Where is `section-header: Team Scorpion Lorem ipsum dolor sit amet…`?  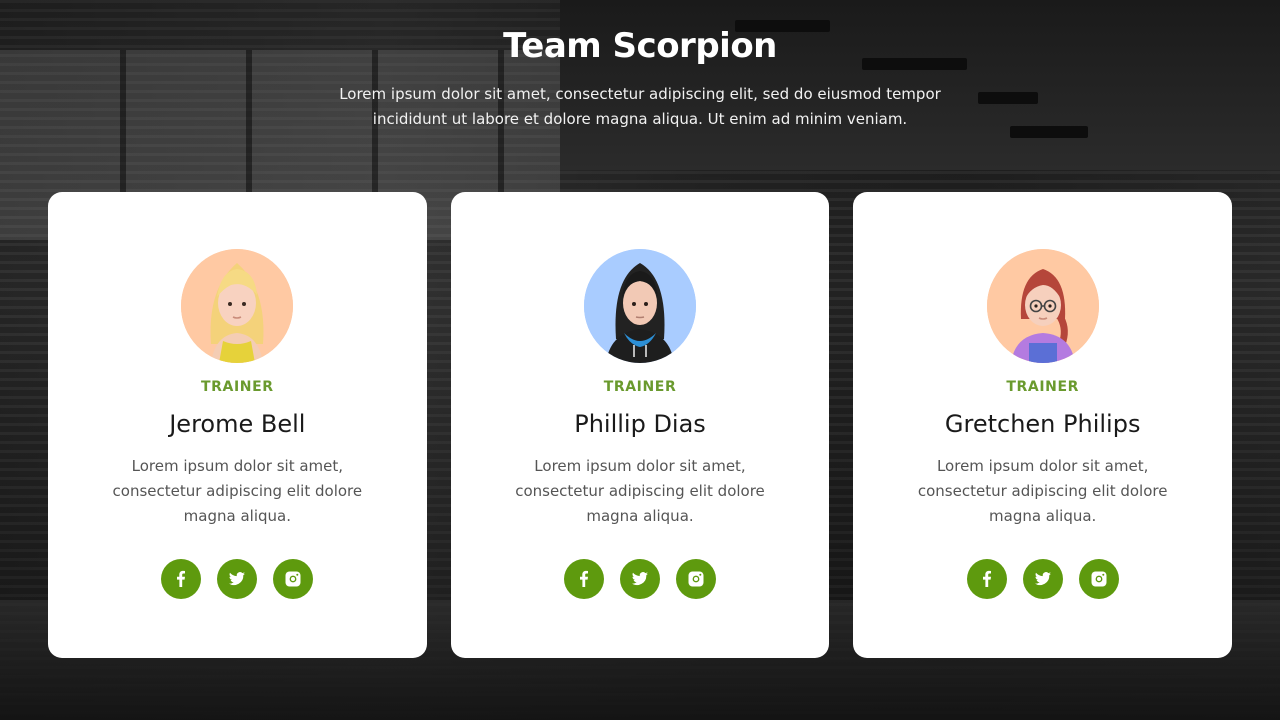
section-header: Team Scorpion Lorem ipsum dolor sit amet… is located at coordinates (640, 79).